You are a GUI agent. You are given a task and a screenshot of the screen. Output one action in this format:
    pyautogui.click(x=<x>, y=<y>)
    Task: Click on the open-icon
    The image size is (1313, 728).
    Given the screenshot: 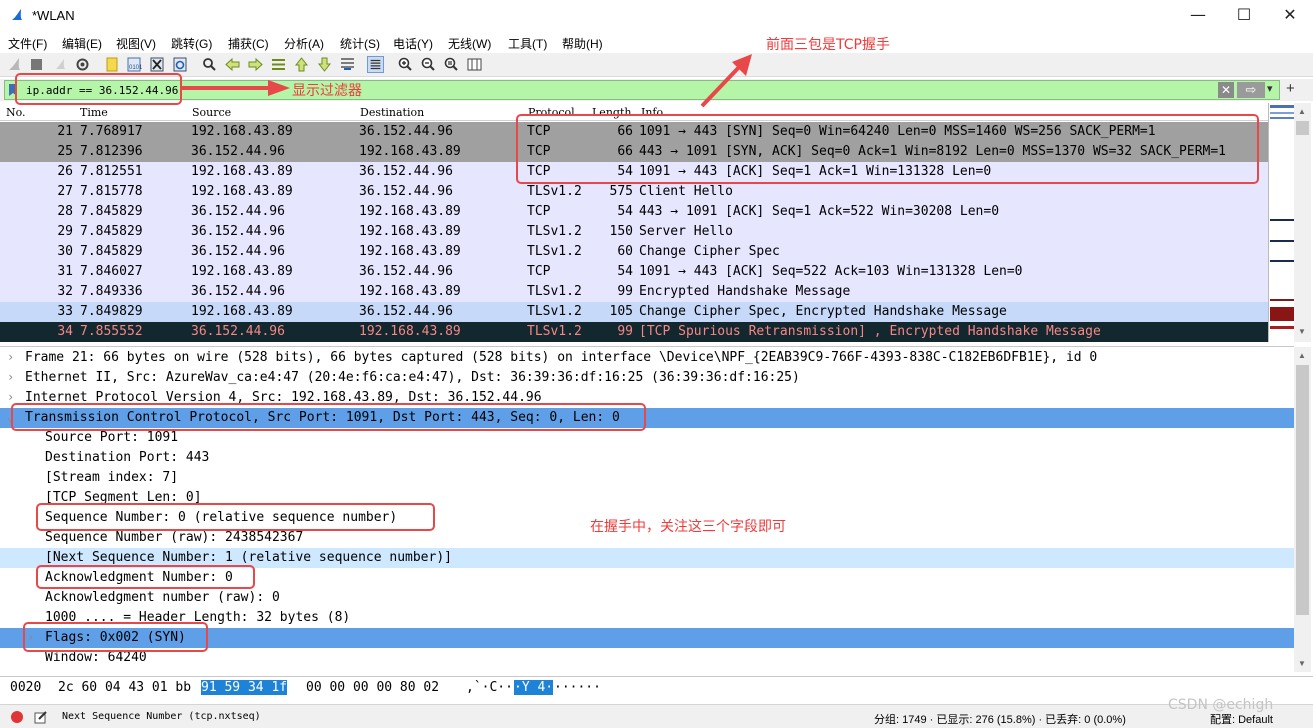 What is the action you would take?
    pyautogui.click(x=112, y=64)
    